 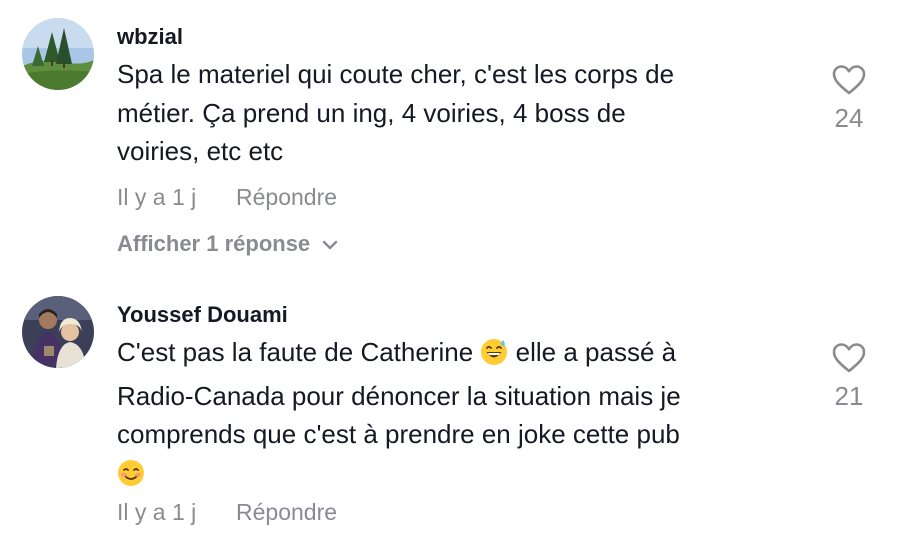 What do you see at coordinates (494, 357) in the screenshot?
I see `grinning-face-with-sweat-icon` at bounding box center [494, 357].